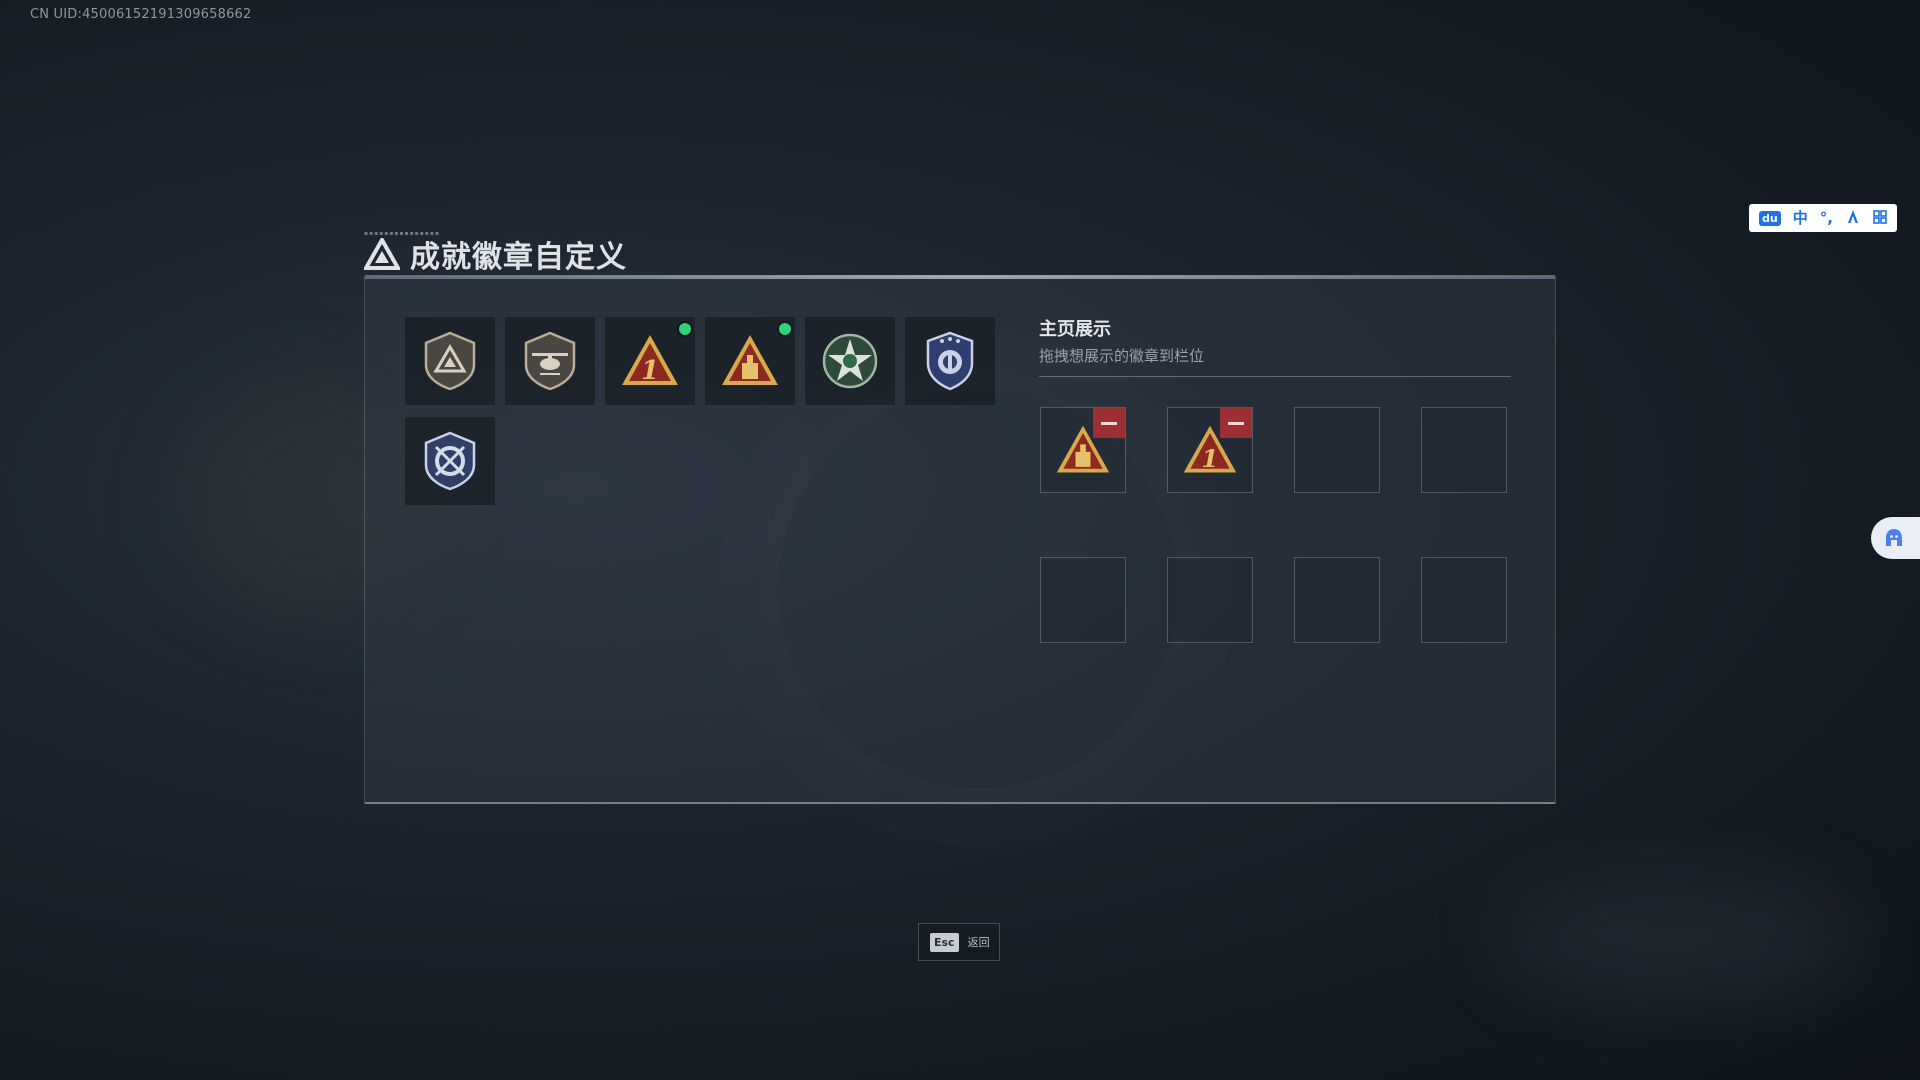 This screenshot has width=1920, height=1080. What do you see at coordinates (1880, 218) in the screenshot?
I see `grid-icon` at bounding box center [1880, 218].